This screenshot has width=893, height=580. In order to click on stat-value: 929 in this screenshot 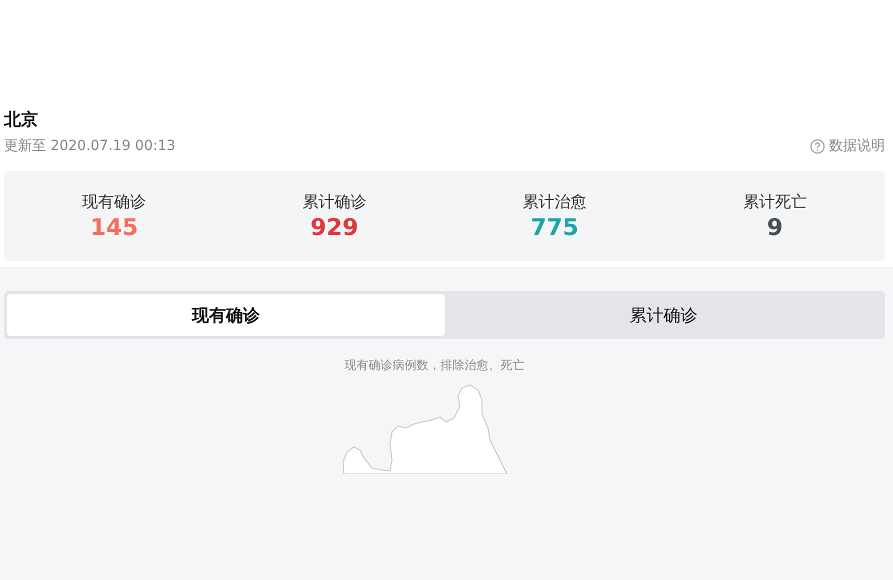, I will do `click(334, 227)`.